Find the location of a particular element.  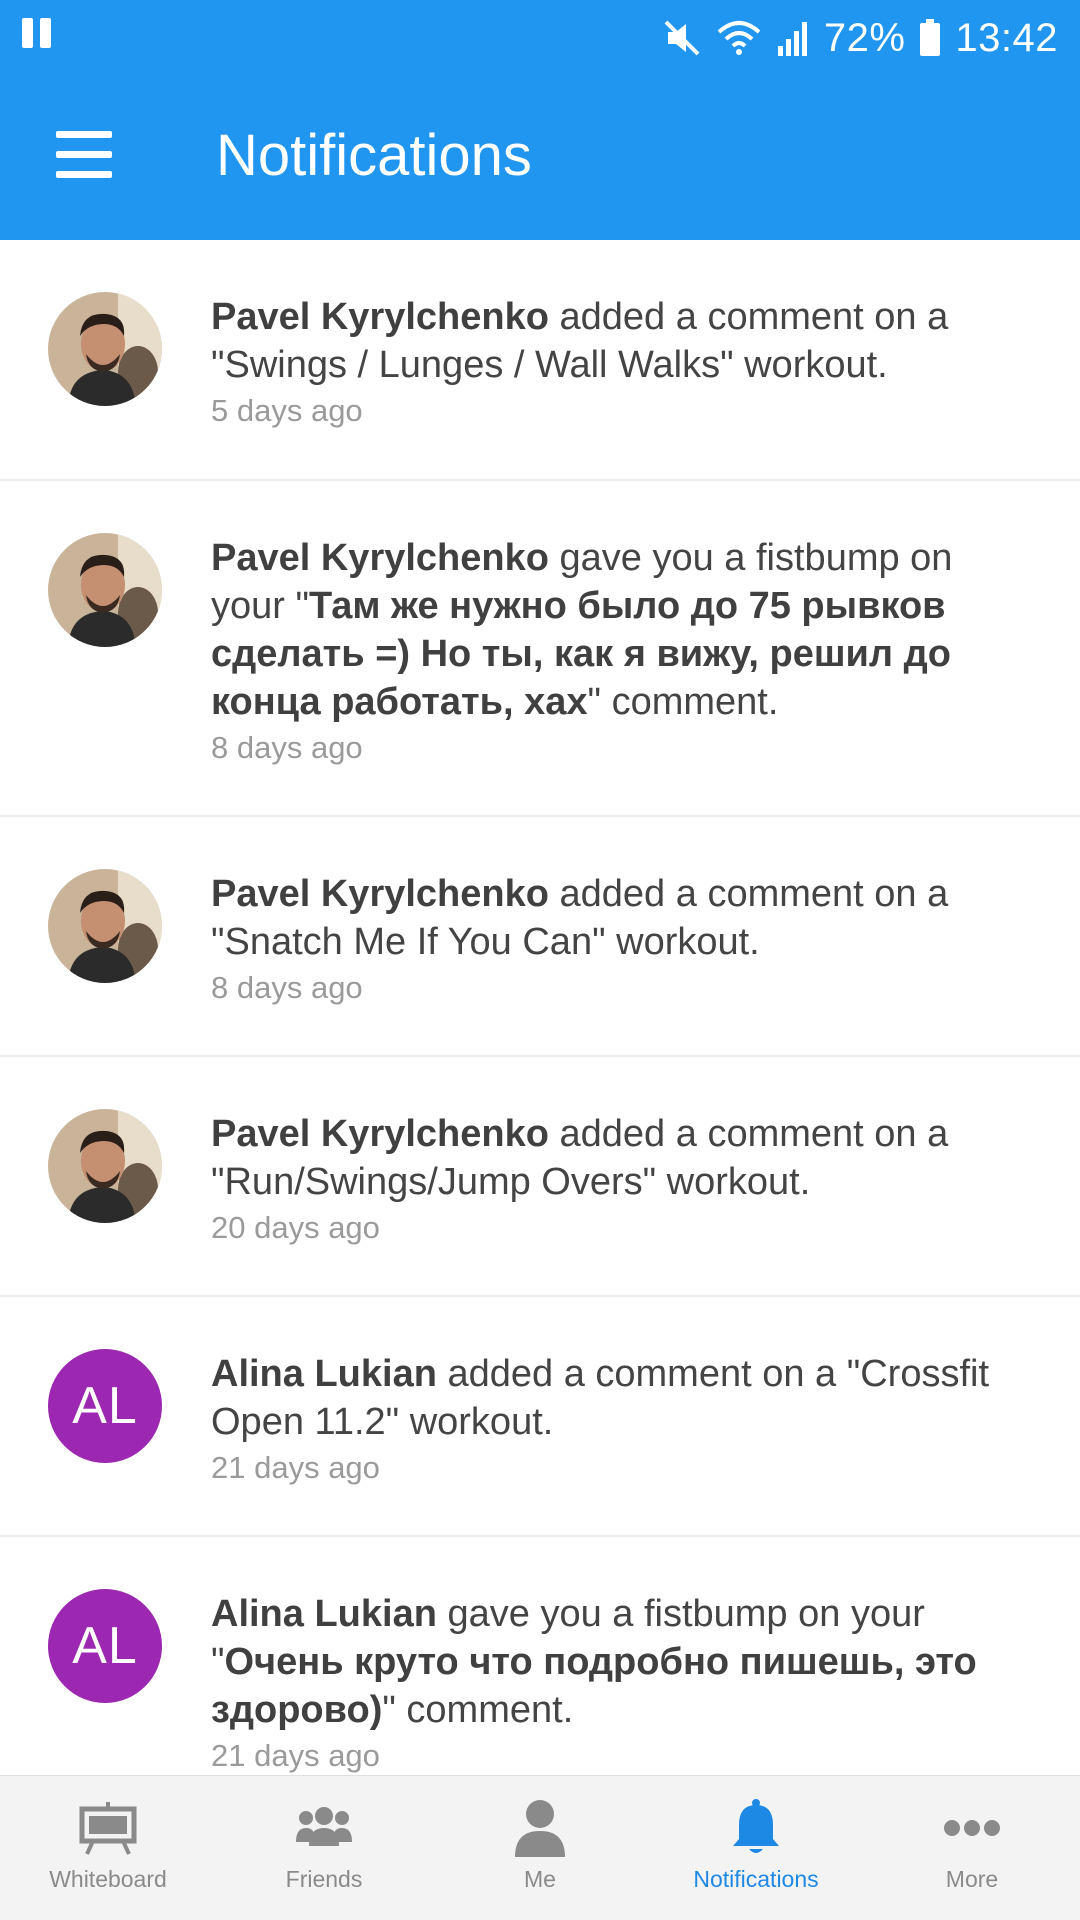

friends-icon is located at coordinates (324, 1828).